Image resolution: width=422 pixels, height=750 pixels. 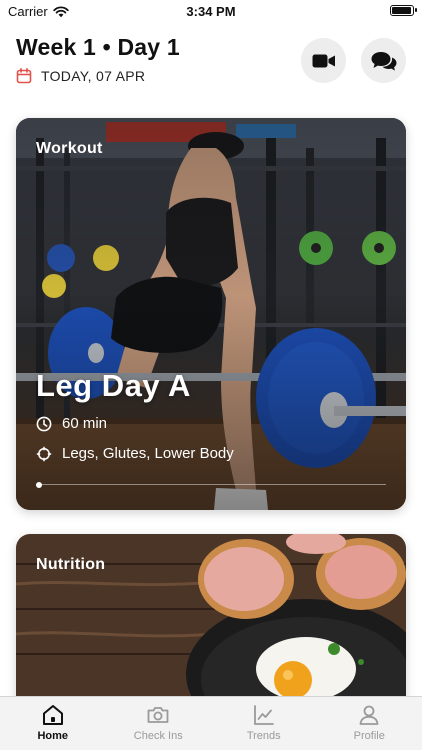 I want to click on tab-home-label: Home, so click(x=53, y=736).